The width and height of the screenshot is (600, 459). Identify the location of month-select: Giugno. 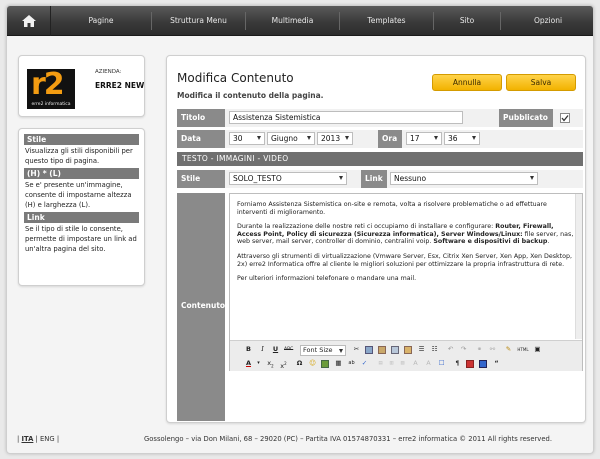
(291, 138).